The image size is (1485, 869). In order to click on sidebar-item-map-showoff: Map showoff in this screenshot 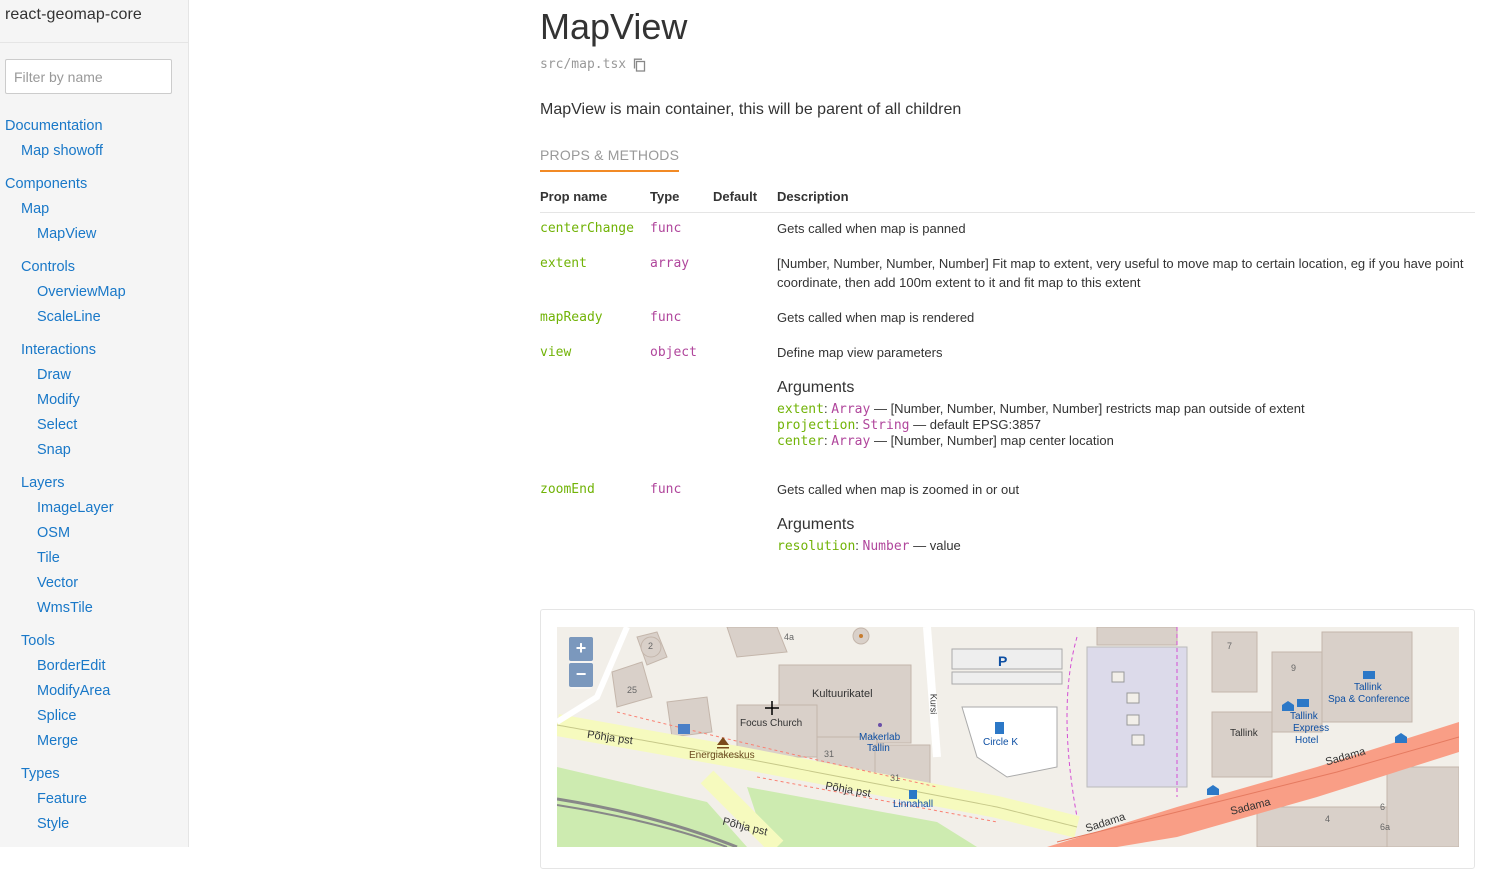, I will do `click(62, 151)`.